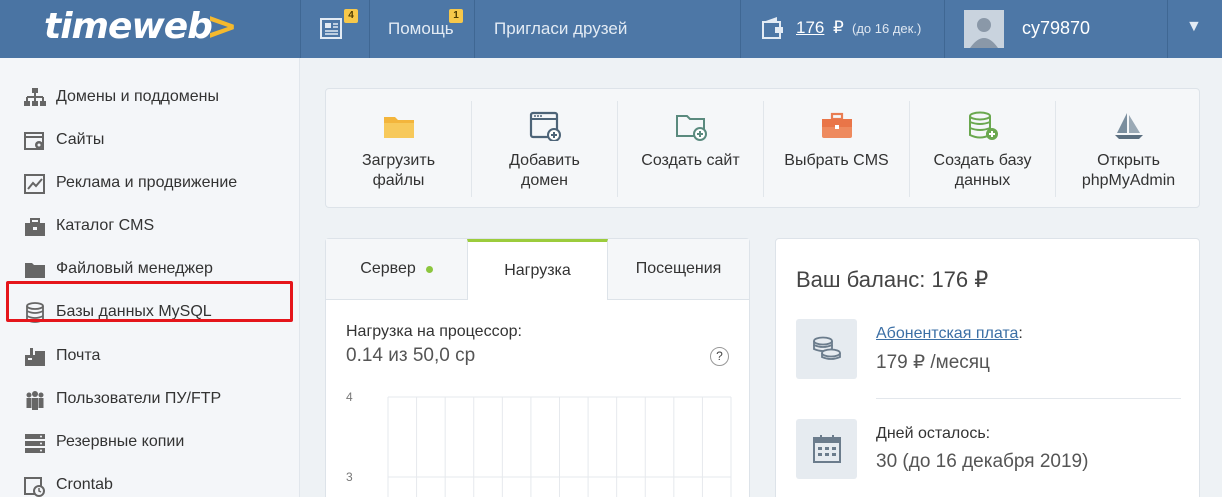  I want to click on quick-action-label: Создать базу данных, so click(982, 170).